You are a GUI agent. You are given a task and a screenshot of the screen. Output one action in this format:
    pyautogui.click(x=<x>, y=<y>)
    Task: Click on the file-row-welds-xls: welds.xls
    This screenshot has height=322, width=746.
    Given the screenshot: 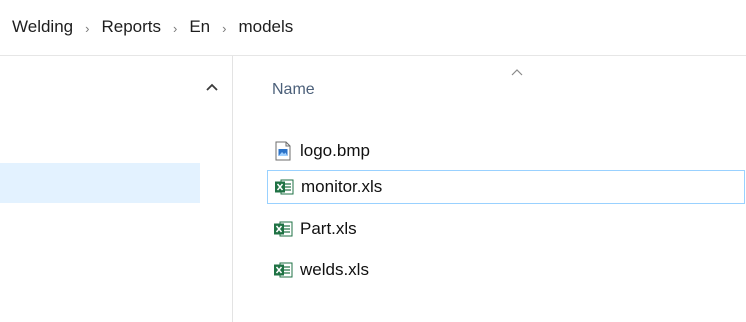 What is the action you would take?
    pyautogui.click(x=506, y=270)
    